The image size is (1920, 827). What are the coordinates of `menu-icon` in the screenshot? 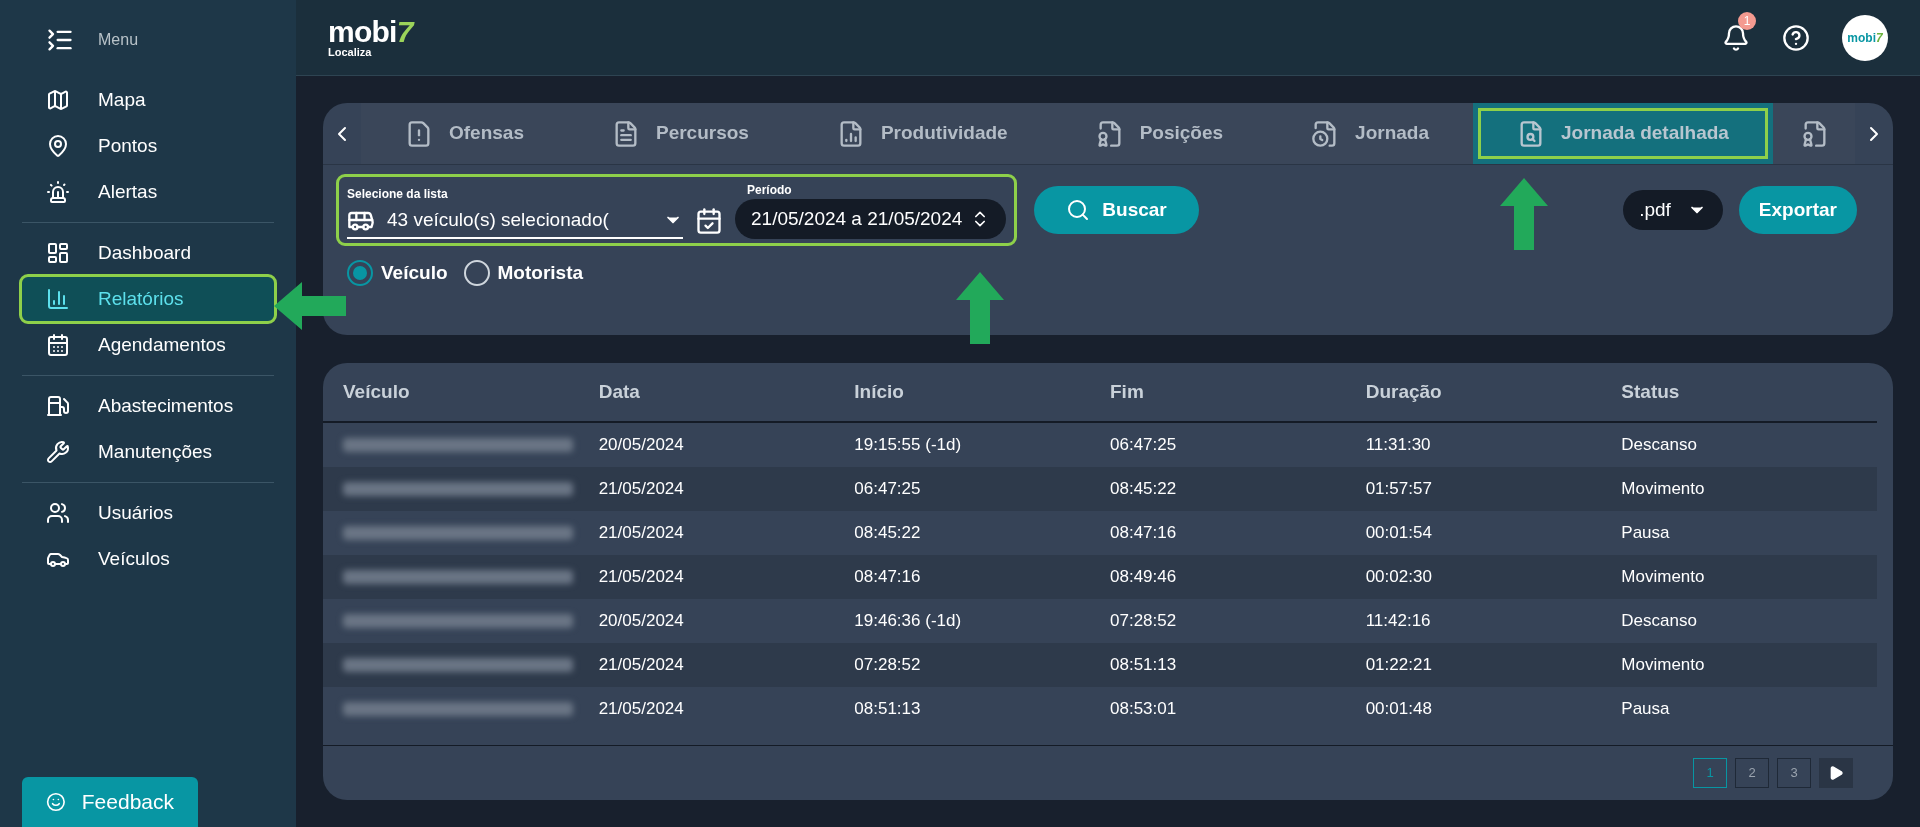 It's located at (60, 40).